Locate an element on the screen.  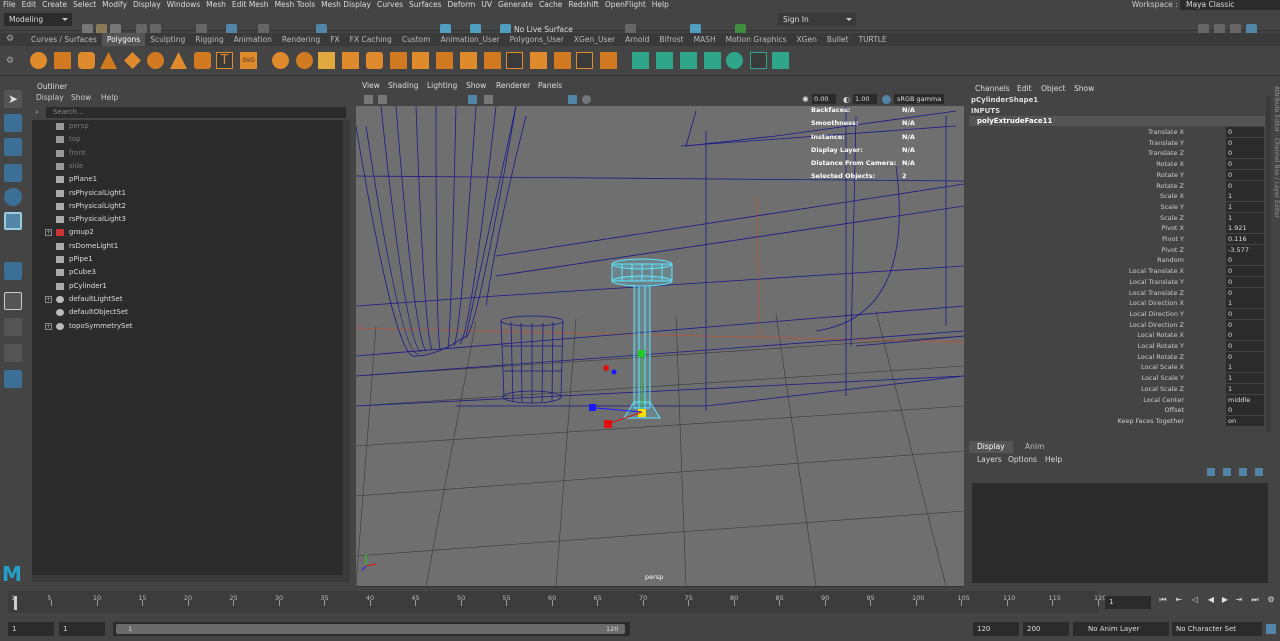
outliner-item: defaultObjectSet is located at coordinates (187, 312).